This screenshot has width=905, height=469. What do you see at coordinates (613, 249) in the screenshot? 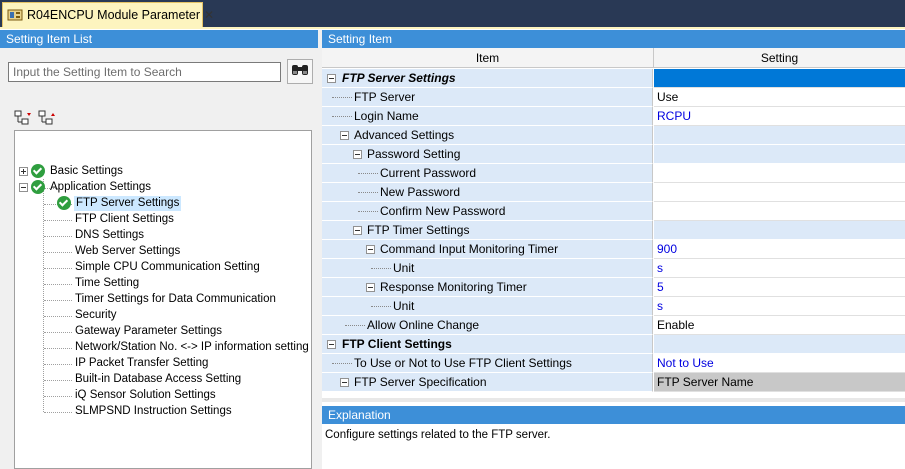
I see `grid-row-command-input-monitoring-timer: Command Input Monitoring Timer 900` at bounding box center [613, 249].